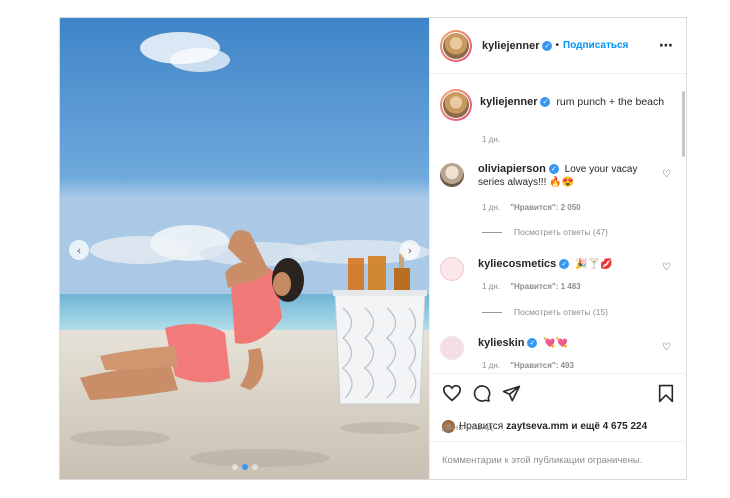 This screenshot has height=498, width=730. I want to click on view-replies-button: Посмотреть ответы (47), so click(545, 232).